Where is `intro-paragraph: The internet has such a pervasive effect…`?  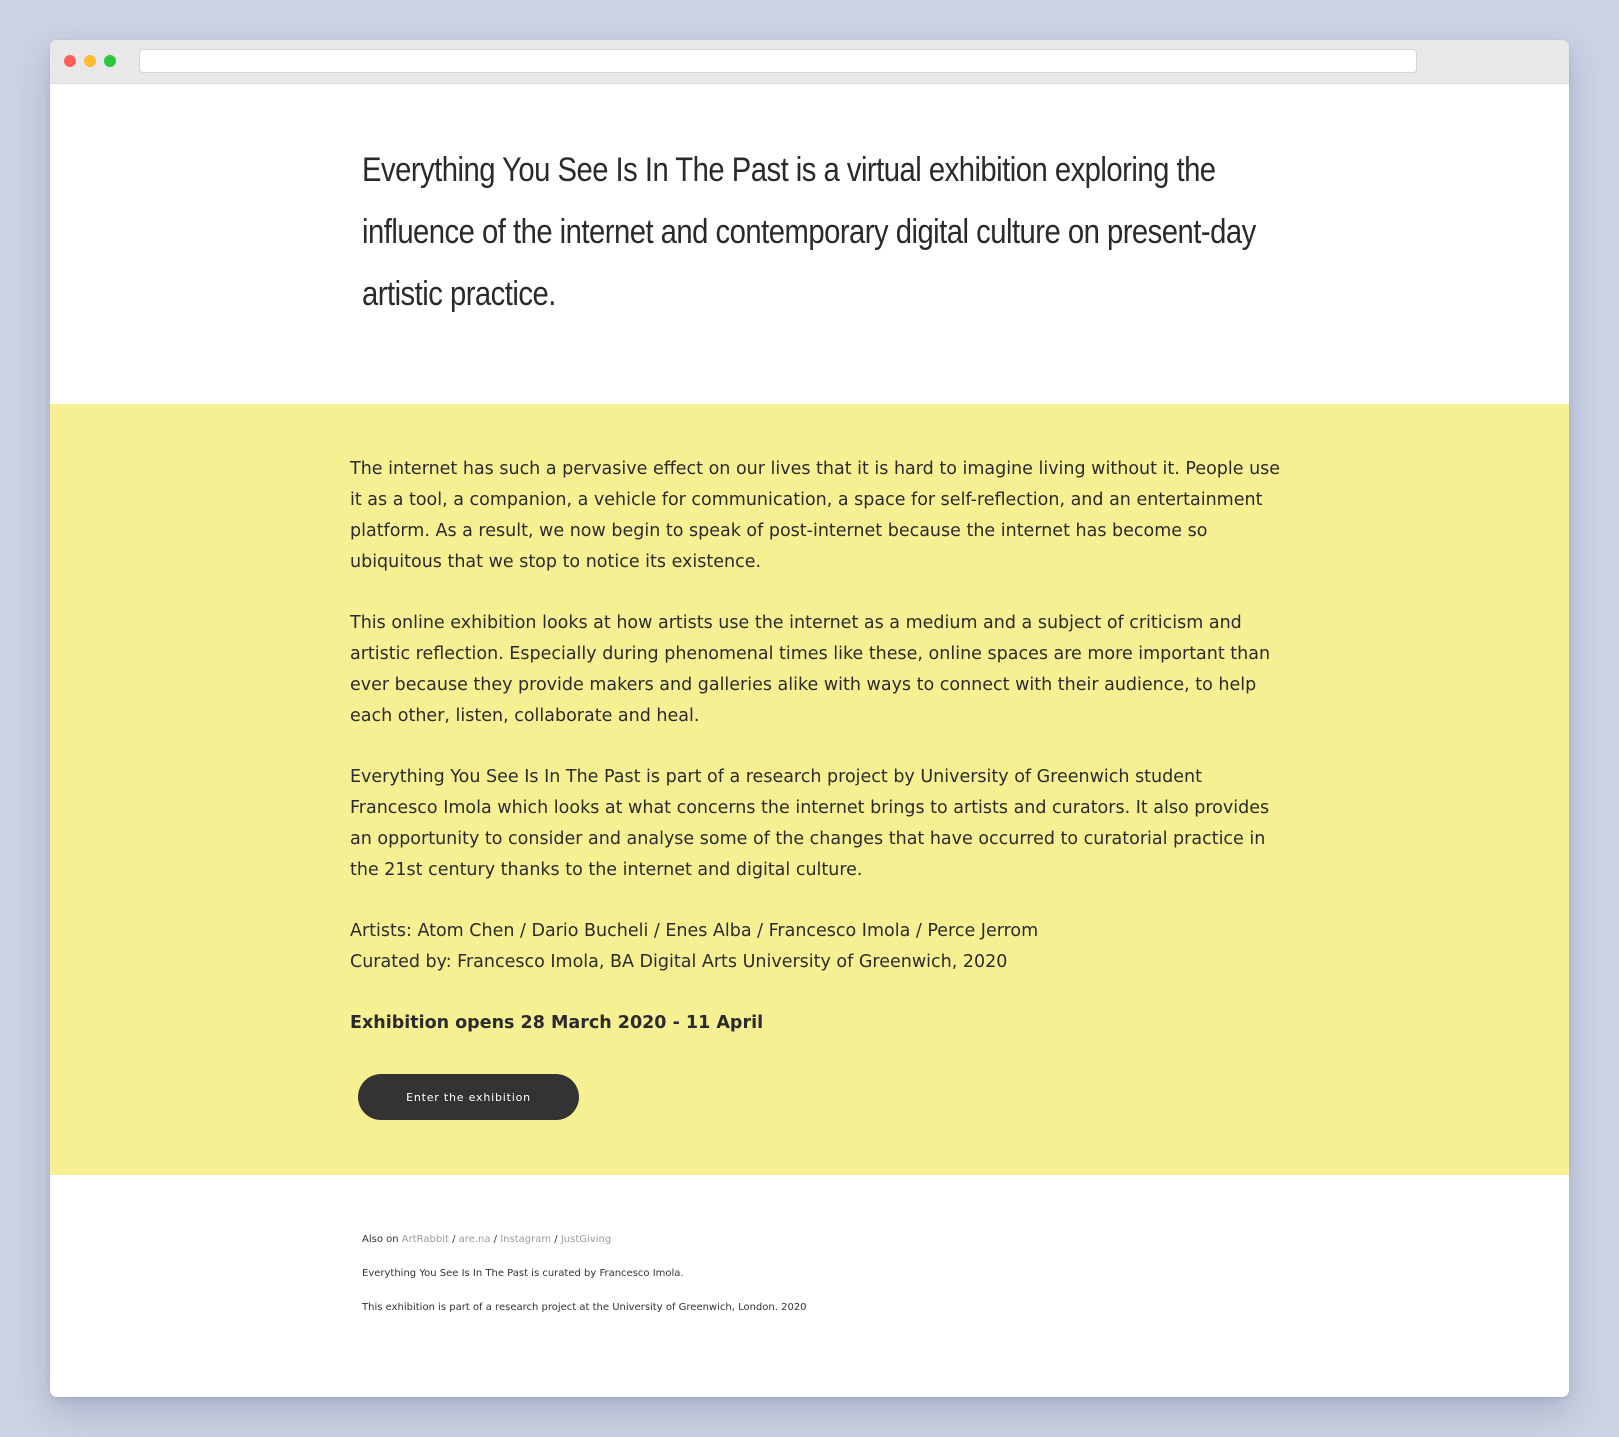
intro-paragraph: The internet has such a pervasive effect… is located at coordinates (815, 515).